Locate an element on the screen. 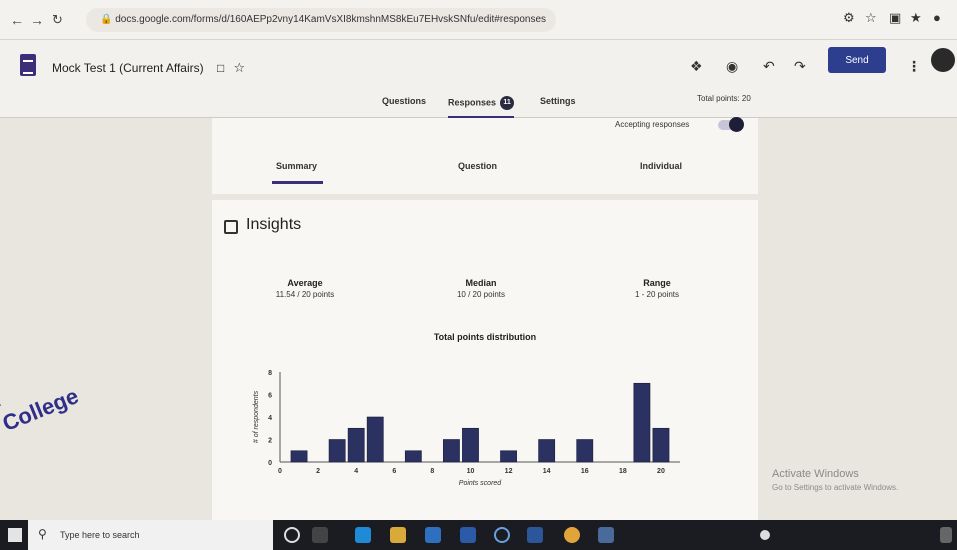 This screenshot has height=550, width=957. profile-icon: ● is located at coordinates (937, 17).